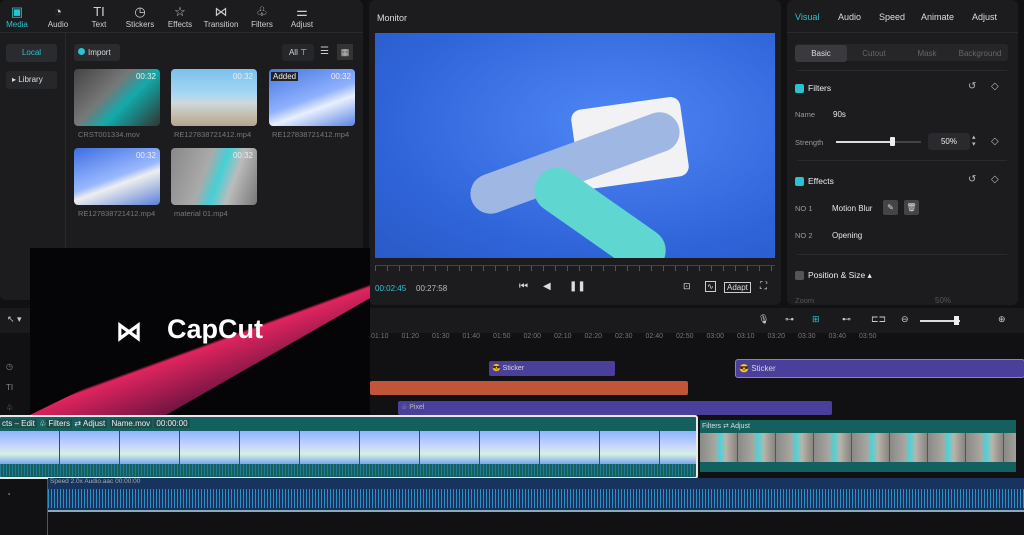  Describe the element at coordinates (392, 18) in the screenshot. I see `monitor-title: Monitor` at that location.